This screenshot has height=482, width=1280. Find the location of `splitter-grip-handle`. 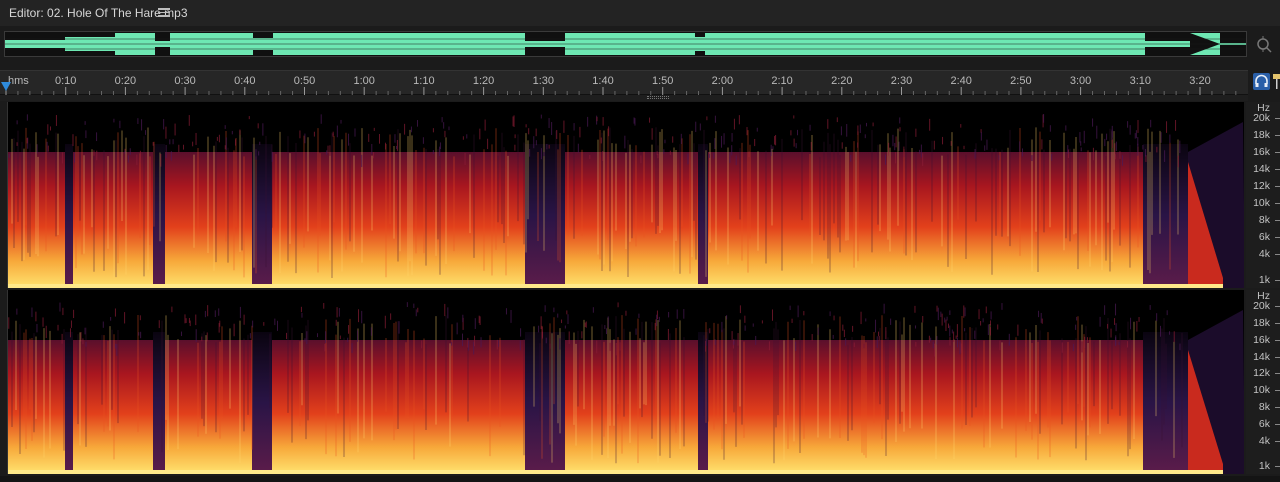

splitter-grip-handle is located at coordinates (658, 97).